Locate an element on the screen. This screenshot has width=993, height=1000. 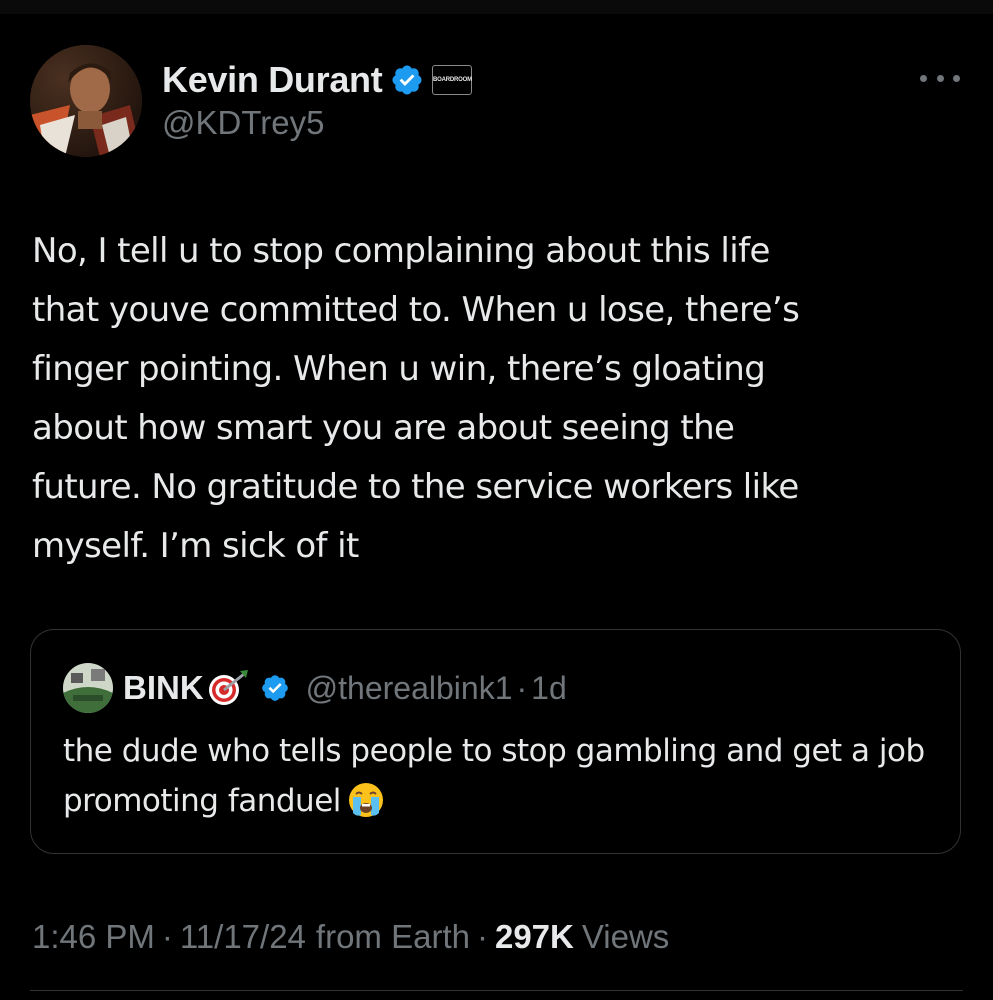
tweet-time: 1:46 PM is located at coordinates (93, 937).